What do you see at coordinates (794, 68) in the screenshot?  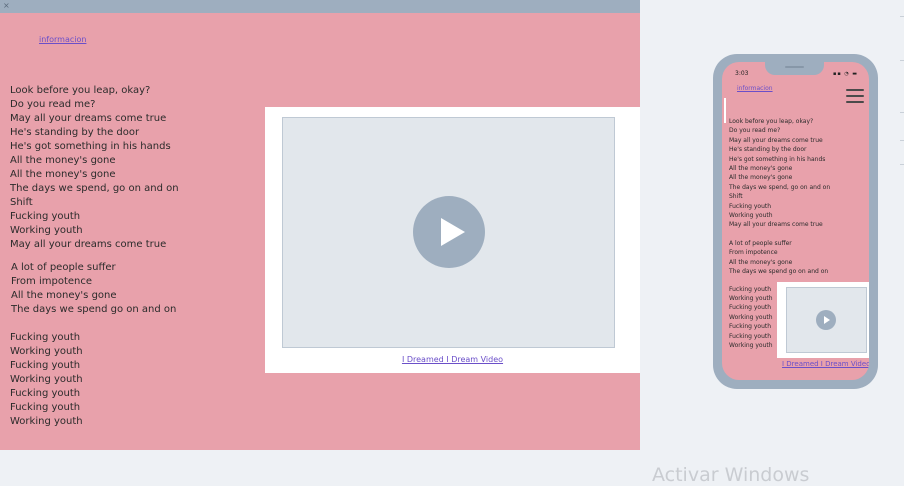 I see `phone-notch` at bounding box center [794, 68].